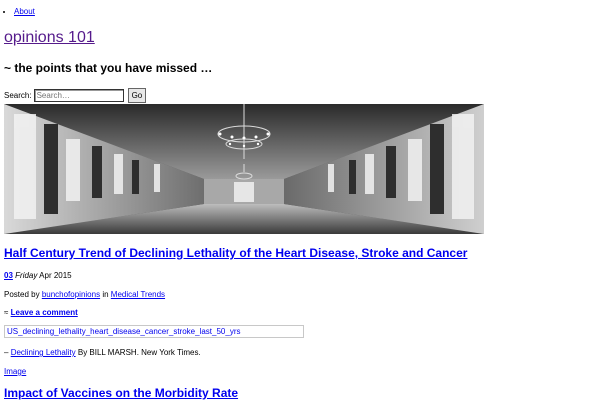 The height and width of the screenshot is (400, 600). What do you see at coordinates (71, 294) in the screenshot?
I see `author-link: bunchofopinions` at bounding box center [71, 294].